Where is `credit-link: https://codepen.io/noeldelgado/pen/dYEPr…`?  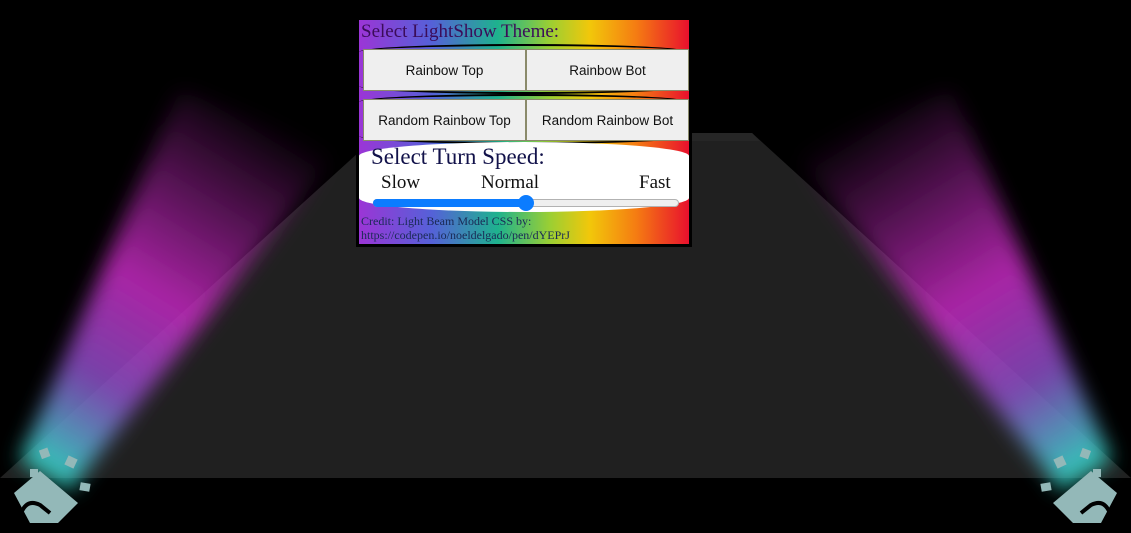
credit-link: https://codepen.io/noeldelgado/pen/dYEPr… is located at coordinates (521, 235).